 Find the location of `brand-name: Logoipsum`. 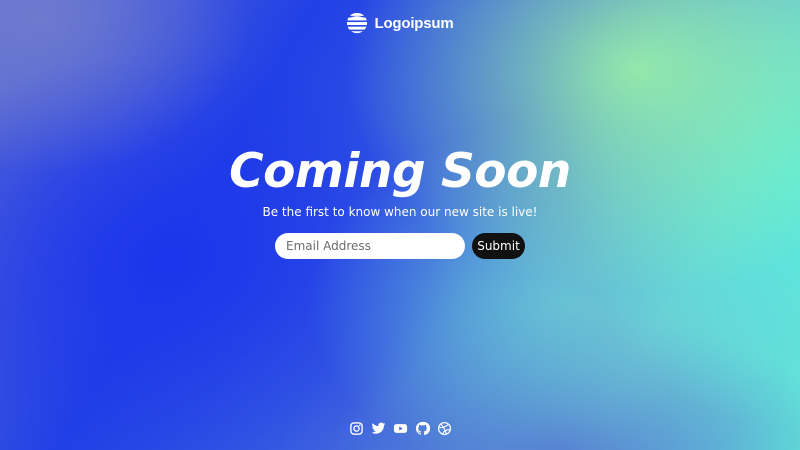

brand-name: Logoipsum is located at coordinates (414, 23).